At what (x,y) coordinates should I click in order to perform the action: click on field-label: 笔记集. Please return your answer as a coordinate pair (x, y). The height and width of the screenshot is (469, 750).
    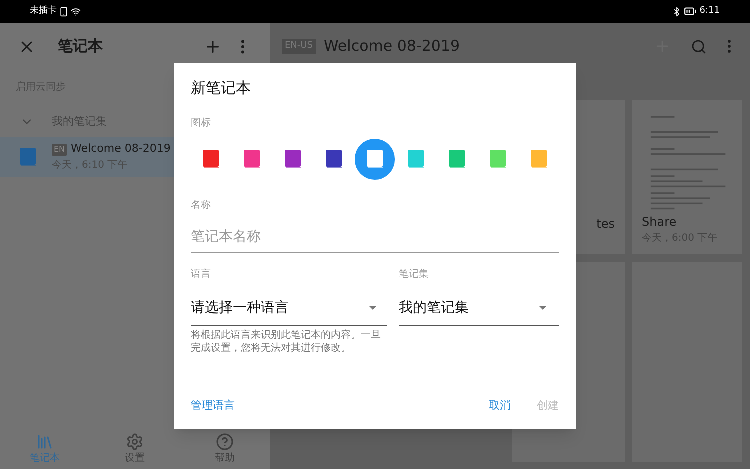
    Looking at the image, I should click on (414, 275).